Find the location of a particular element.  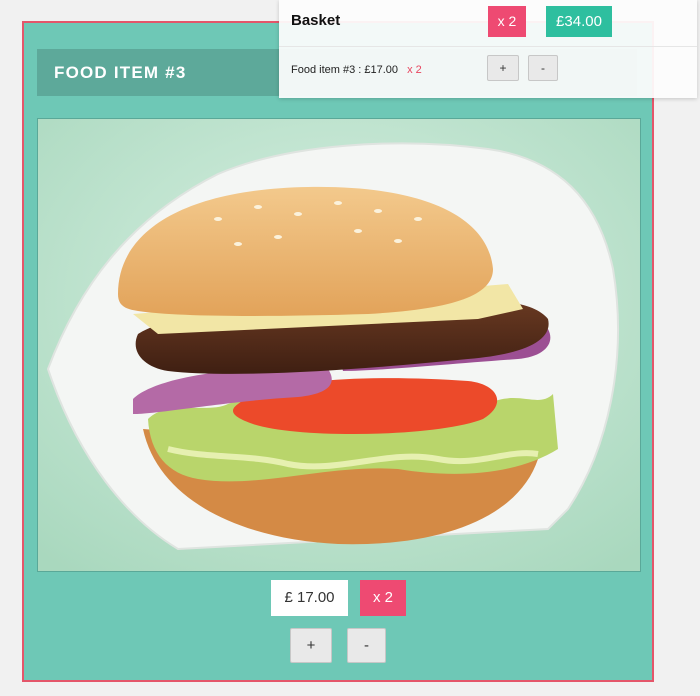

basket-total-badge: £34.00 is located at coordinates (579, 21).